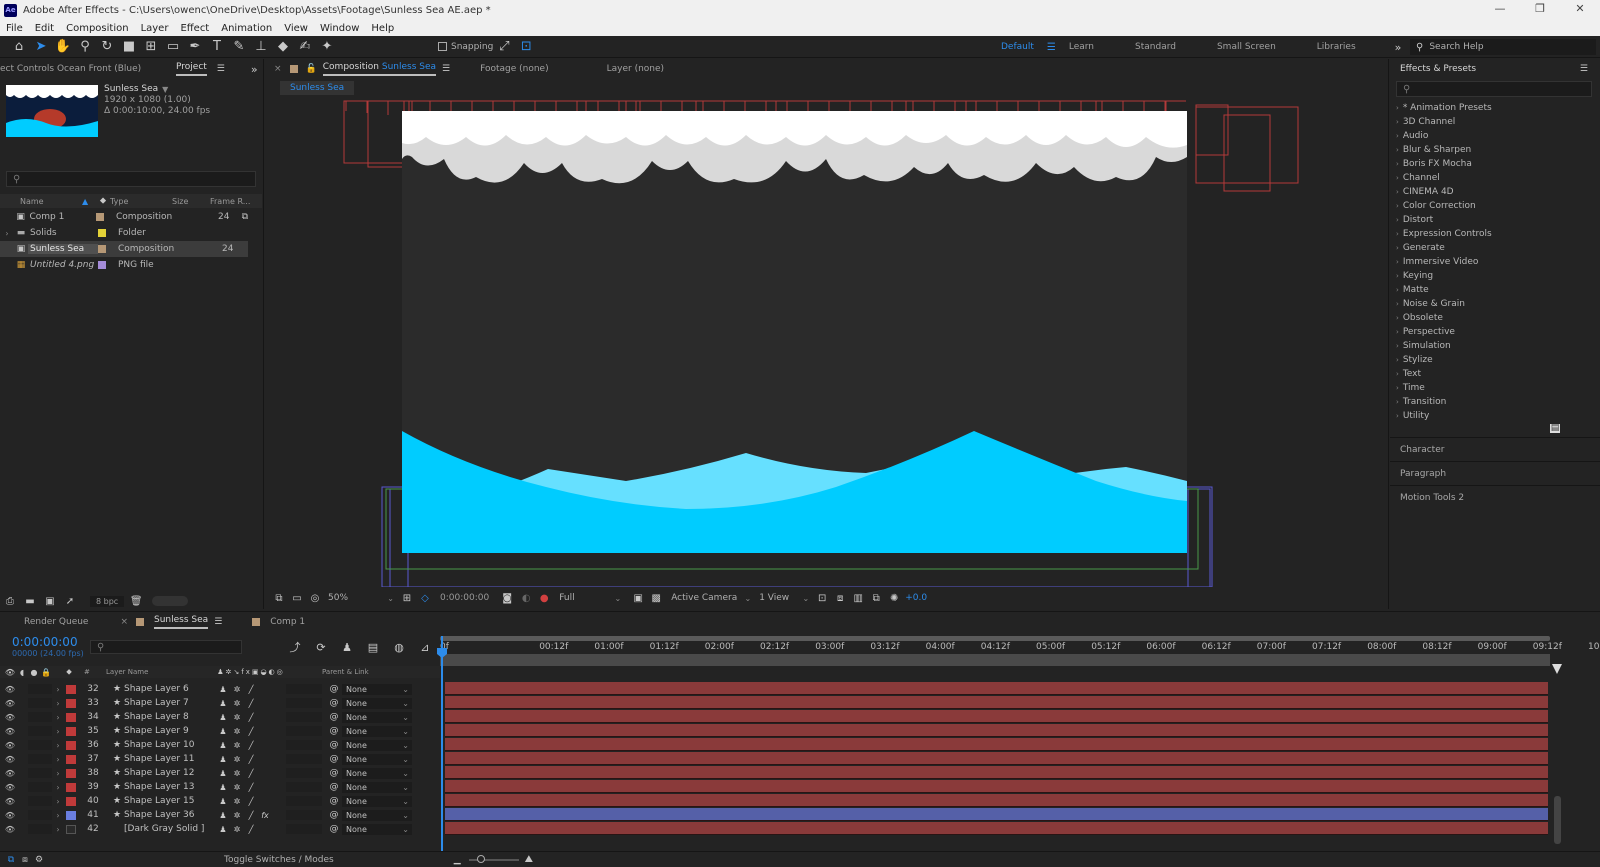 The image size is (1600, 867). What do you see at coordinates (425, 647) in the screenshot?
I see `graph-editor-icon: ⊿` at bounding box center [425, 647].